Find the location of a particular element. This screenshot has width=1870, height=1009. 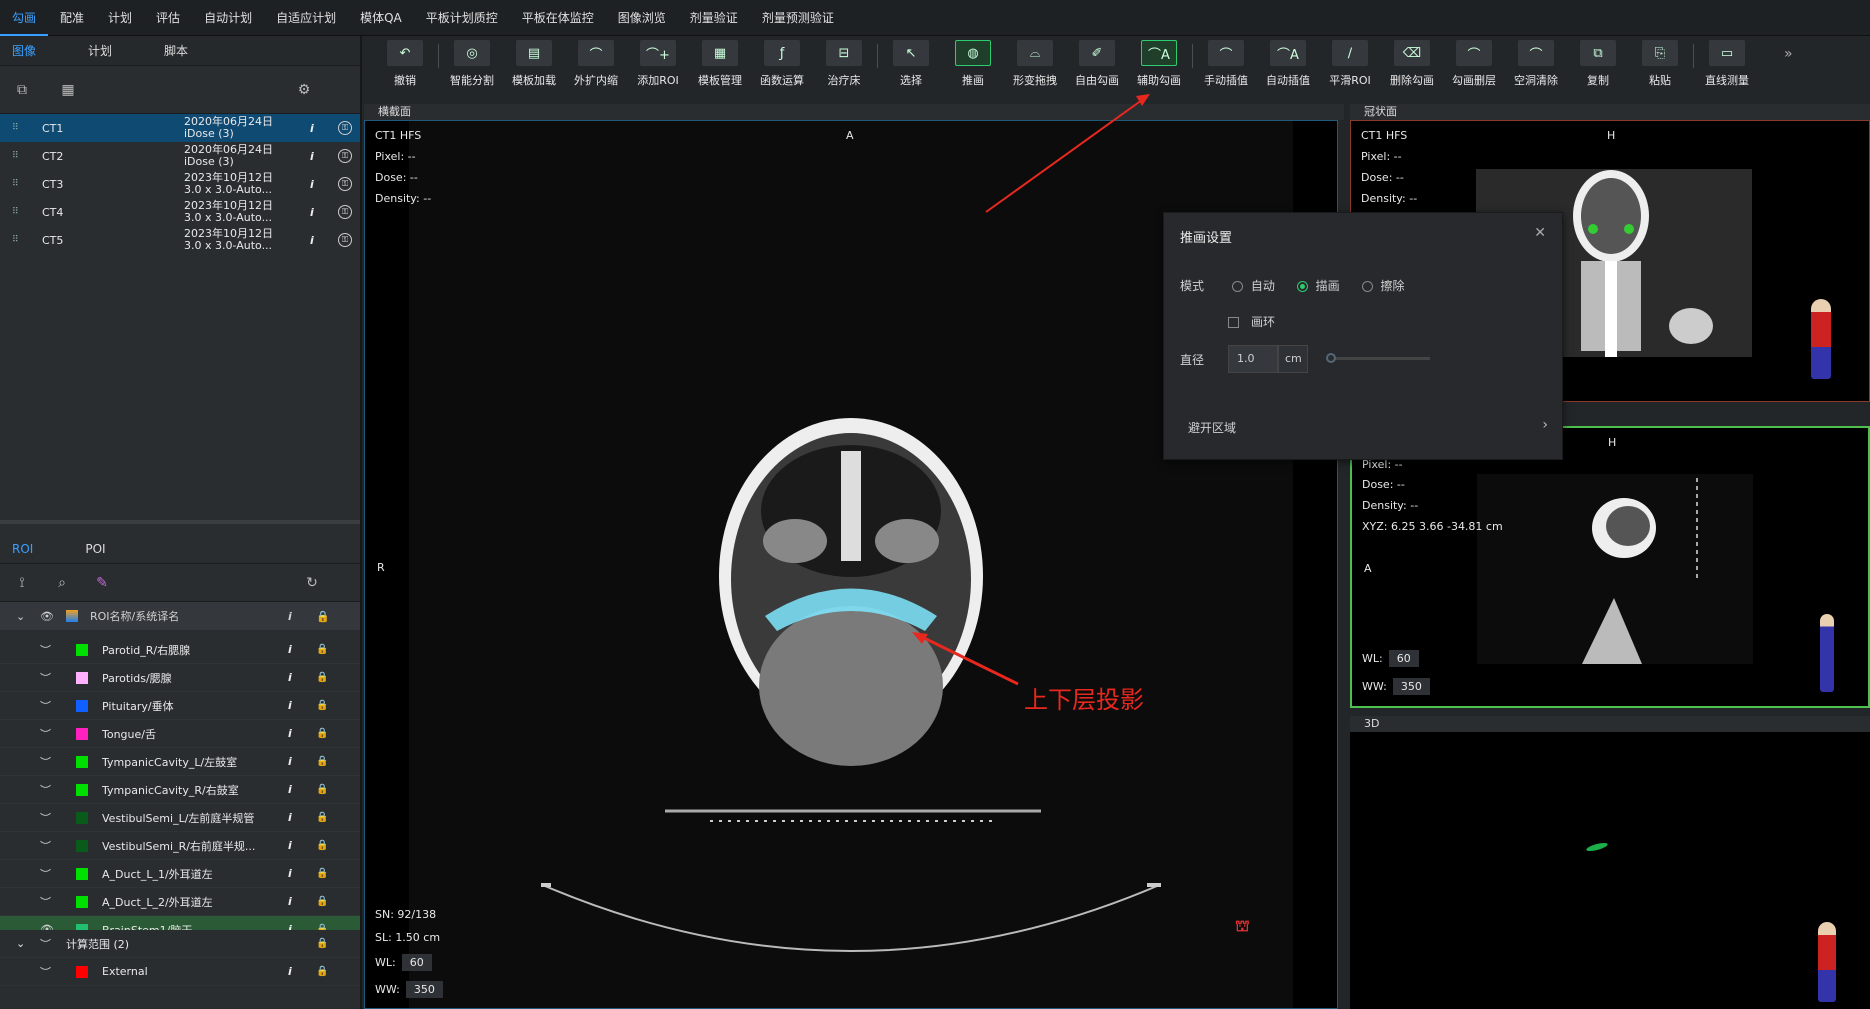

roi-search-icon: ⌕ is located at coordinates (62, 583).